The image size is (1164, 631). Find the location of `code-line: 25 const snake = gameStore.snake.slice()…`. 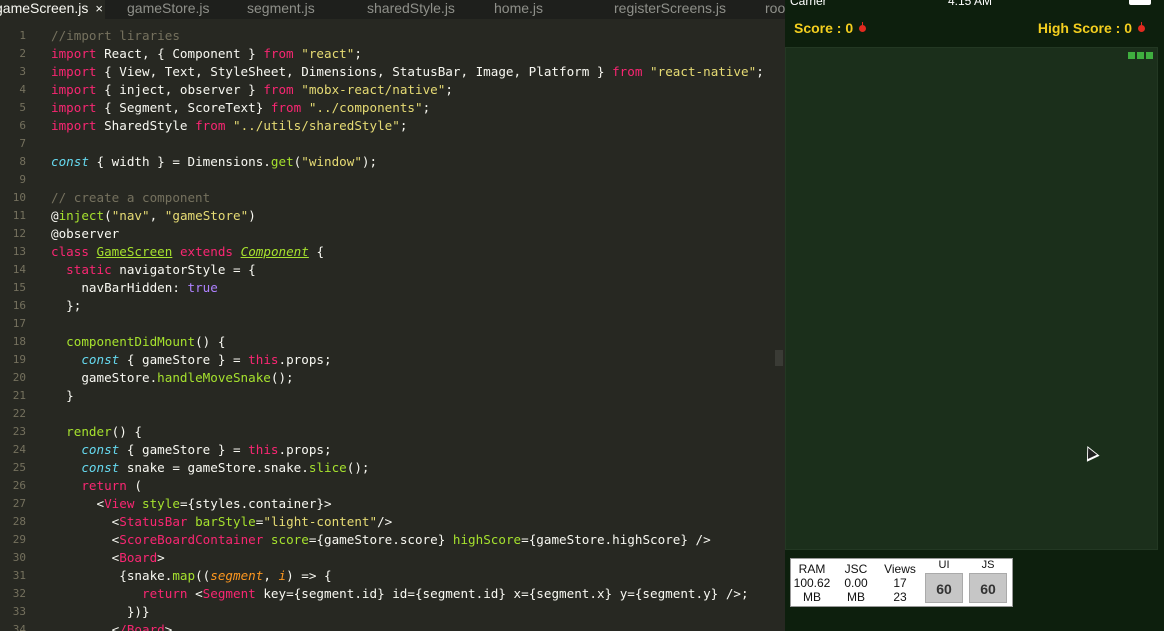

code-line: 25 const snake = gameStore.snake.slice()… is located at coordinates (392, 468).